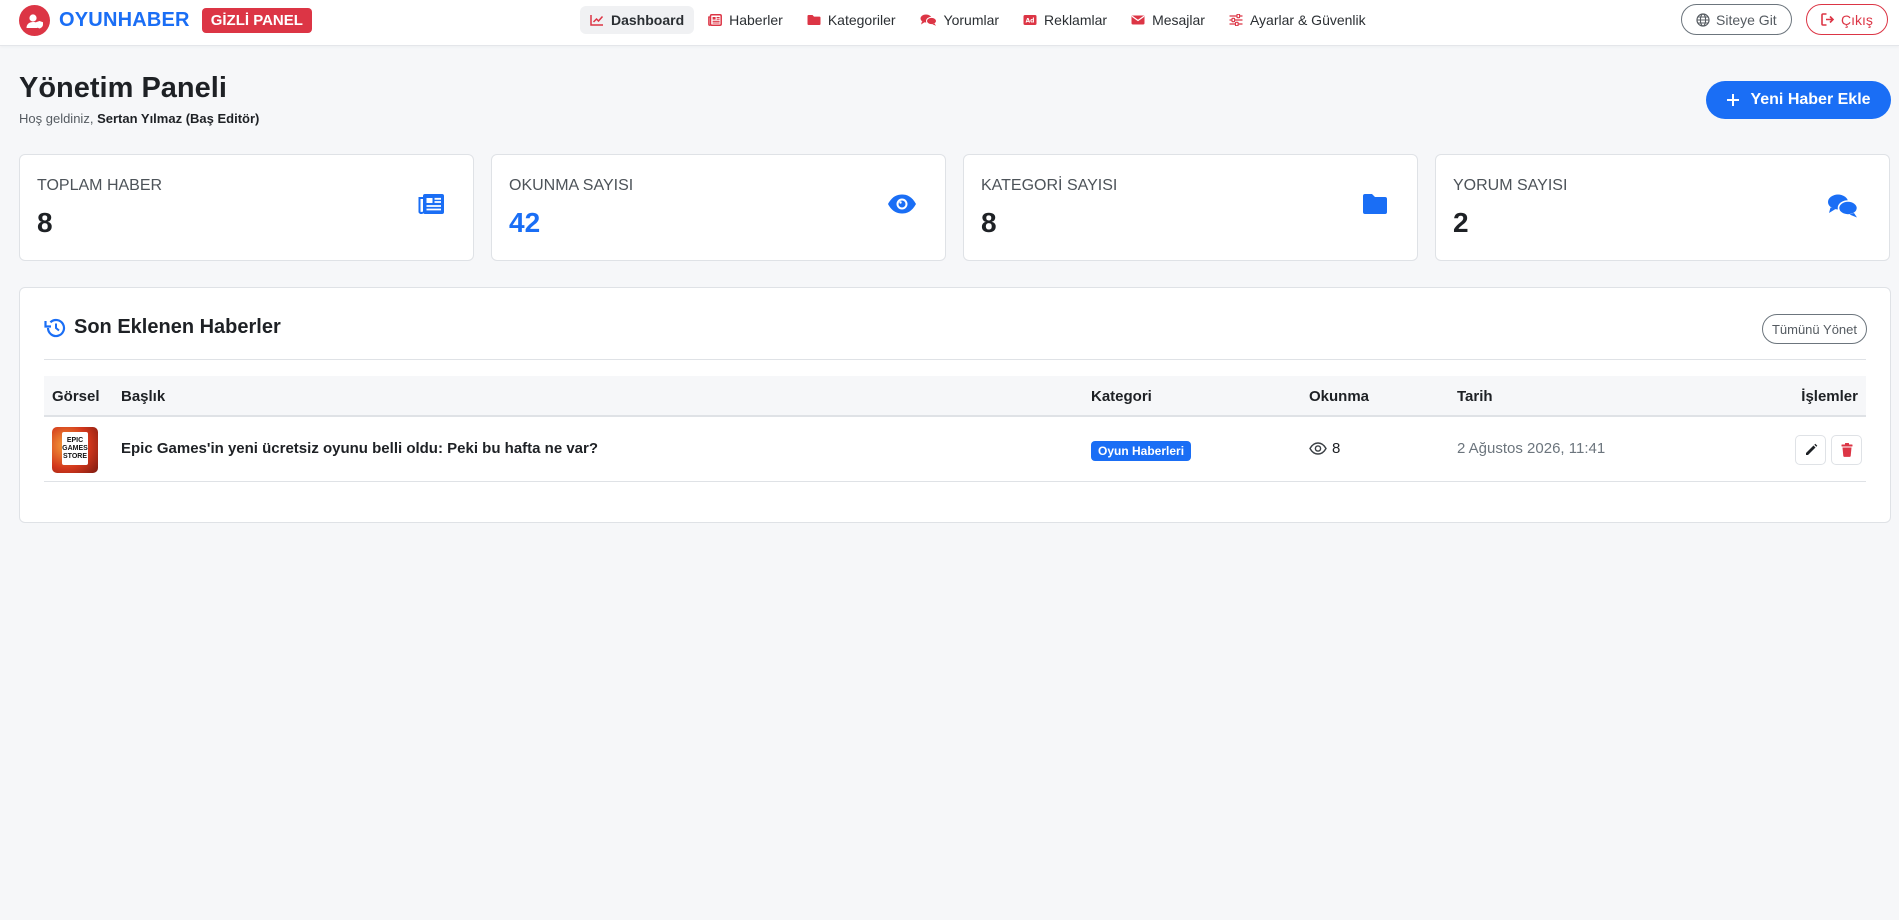 This screenshot has width=1899, height=920. What do you see at coordinates (256, 20) in the screenshot?
I see `panel-badge: GİZLİ PANEL` at bounding box center [256, 20].